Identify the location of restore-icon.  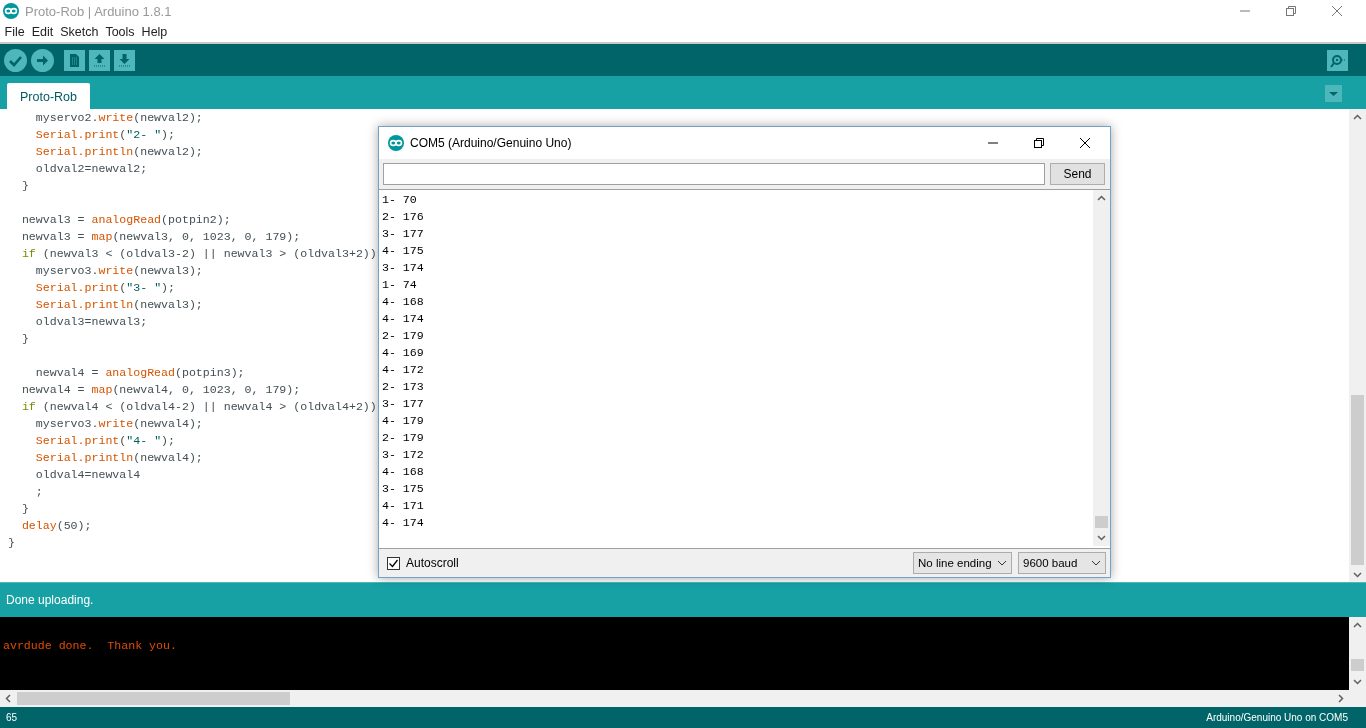
(1039, 143).